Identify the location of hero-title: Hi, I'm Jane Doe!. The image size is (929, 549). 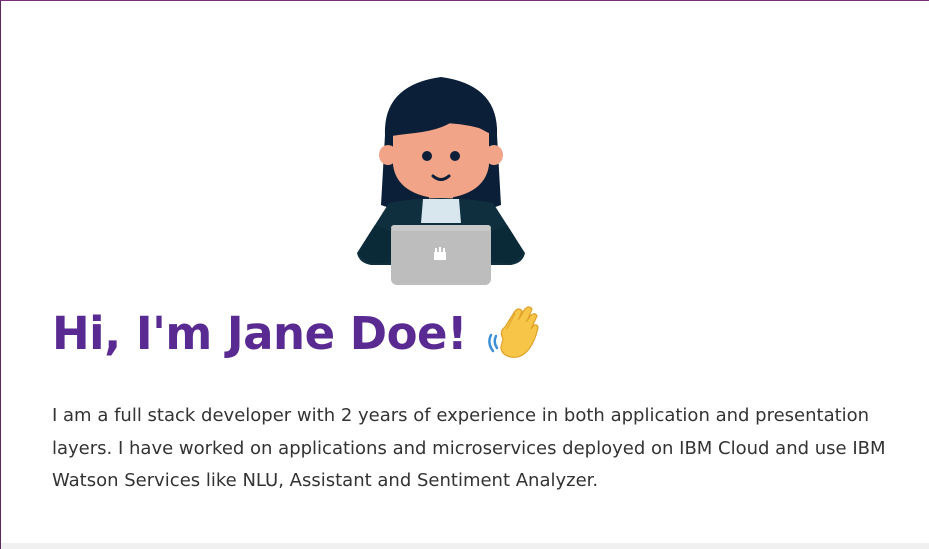
(296, 334).